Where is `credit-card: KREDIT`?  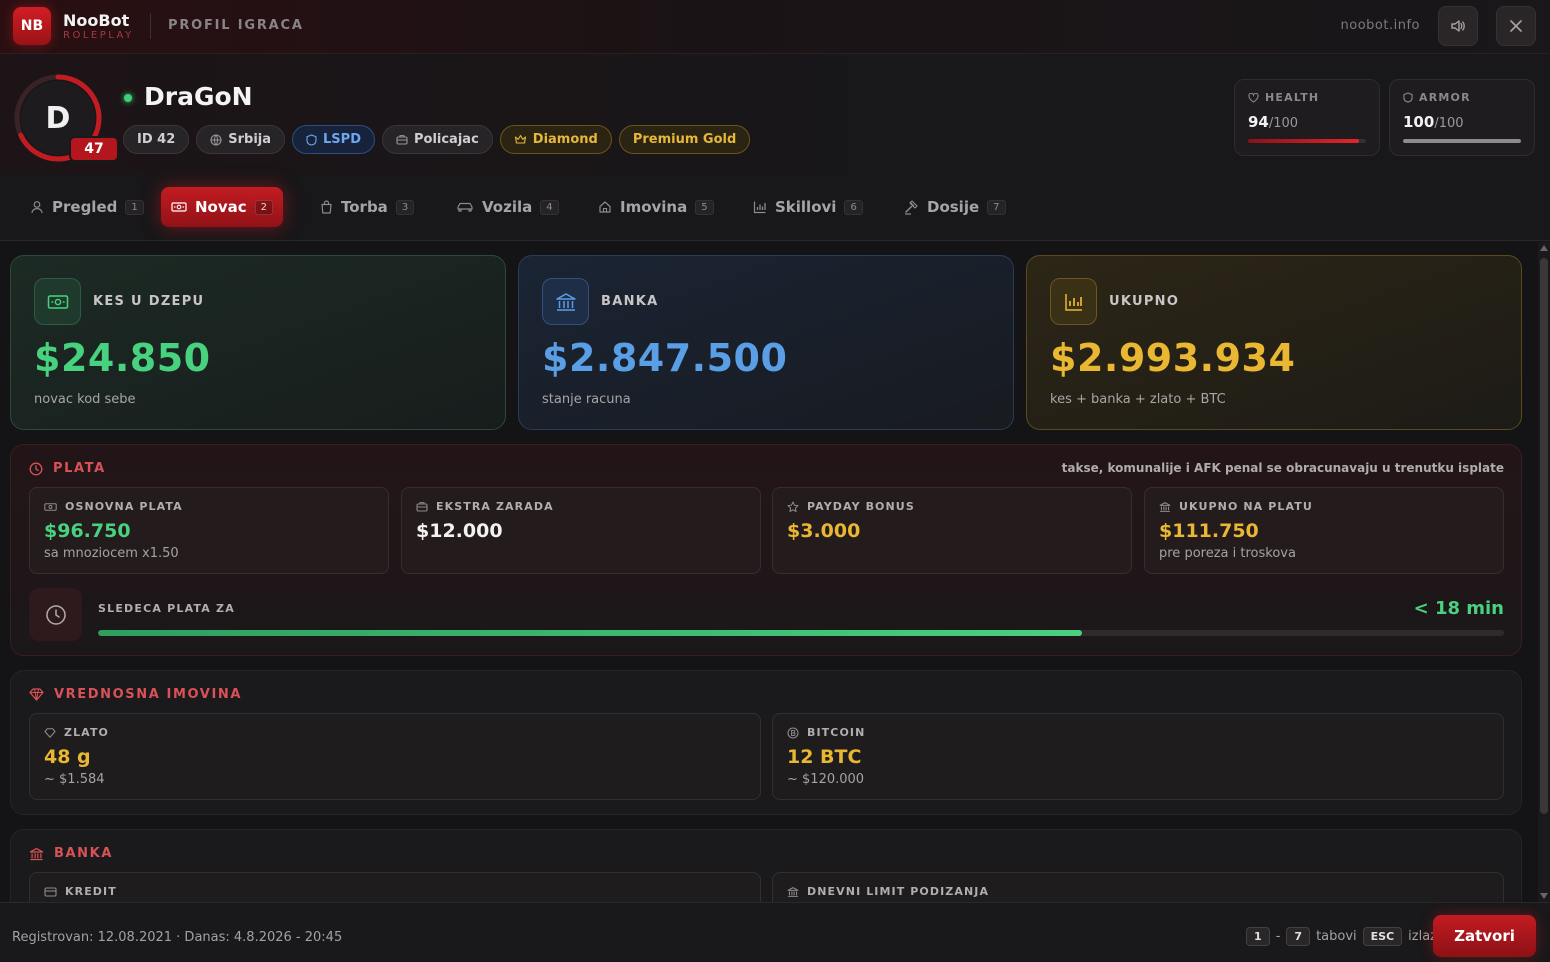 credit-card: KREDIT is located at coordinates (395, 887).